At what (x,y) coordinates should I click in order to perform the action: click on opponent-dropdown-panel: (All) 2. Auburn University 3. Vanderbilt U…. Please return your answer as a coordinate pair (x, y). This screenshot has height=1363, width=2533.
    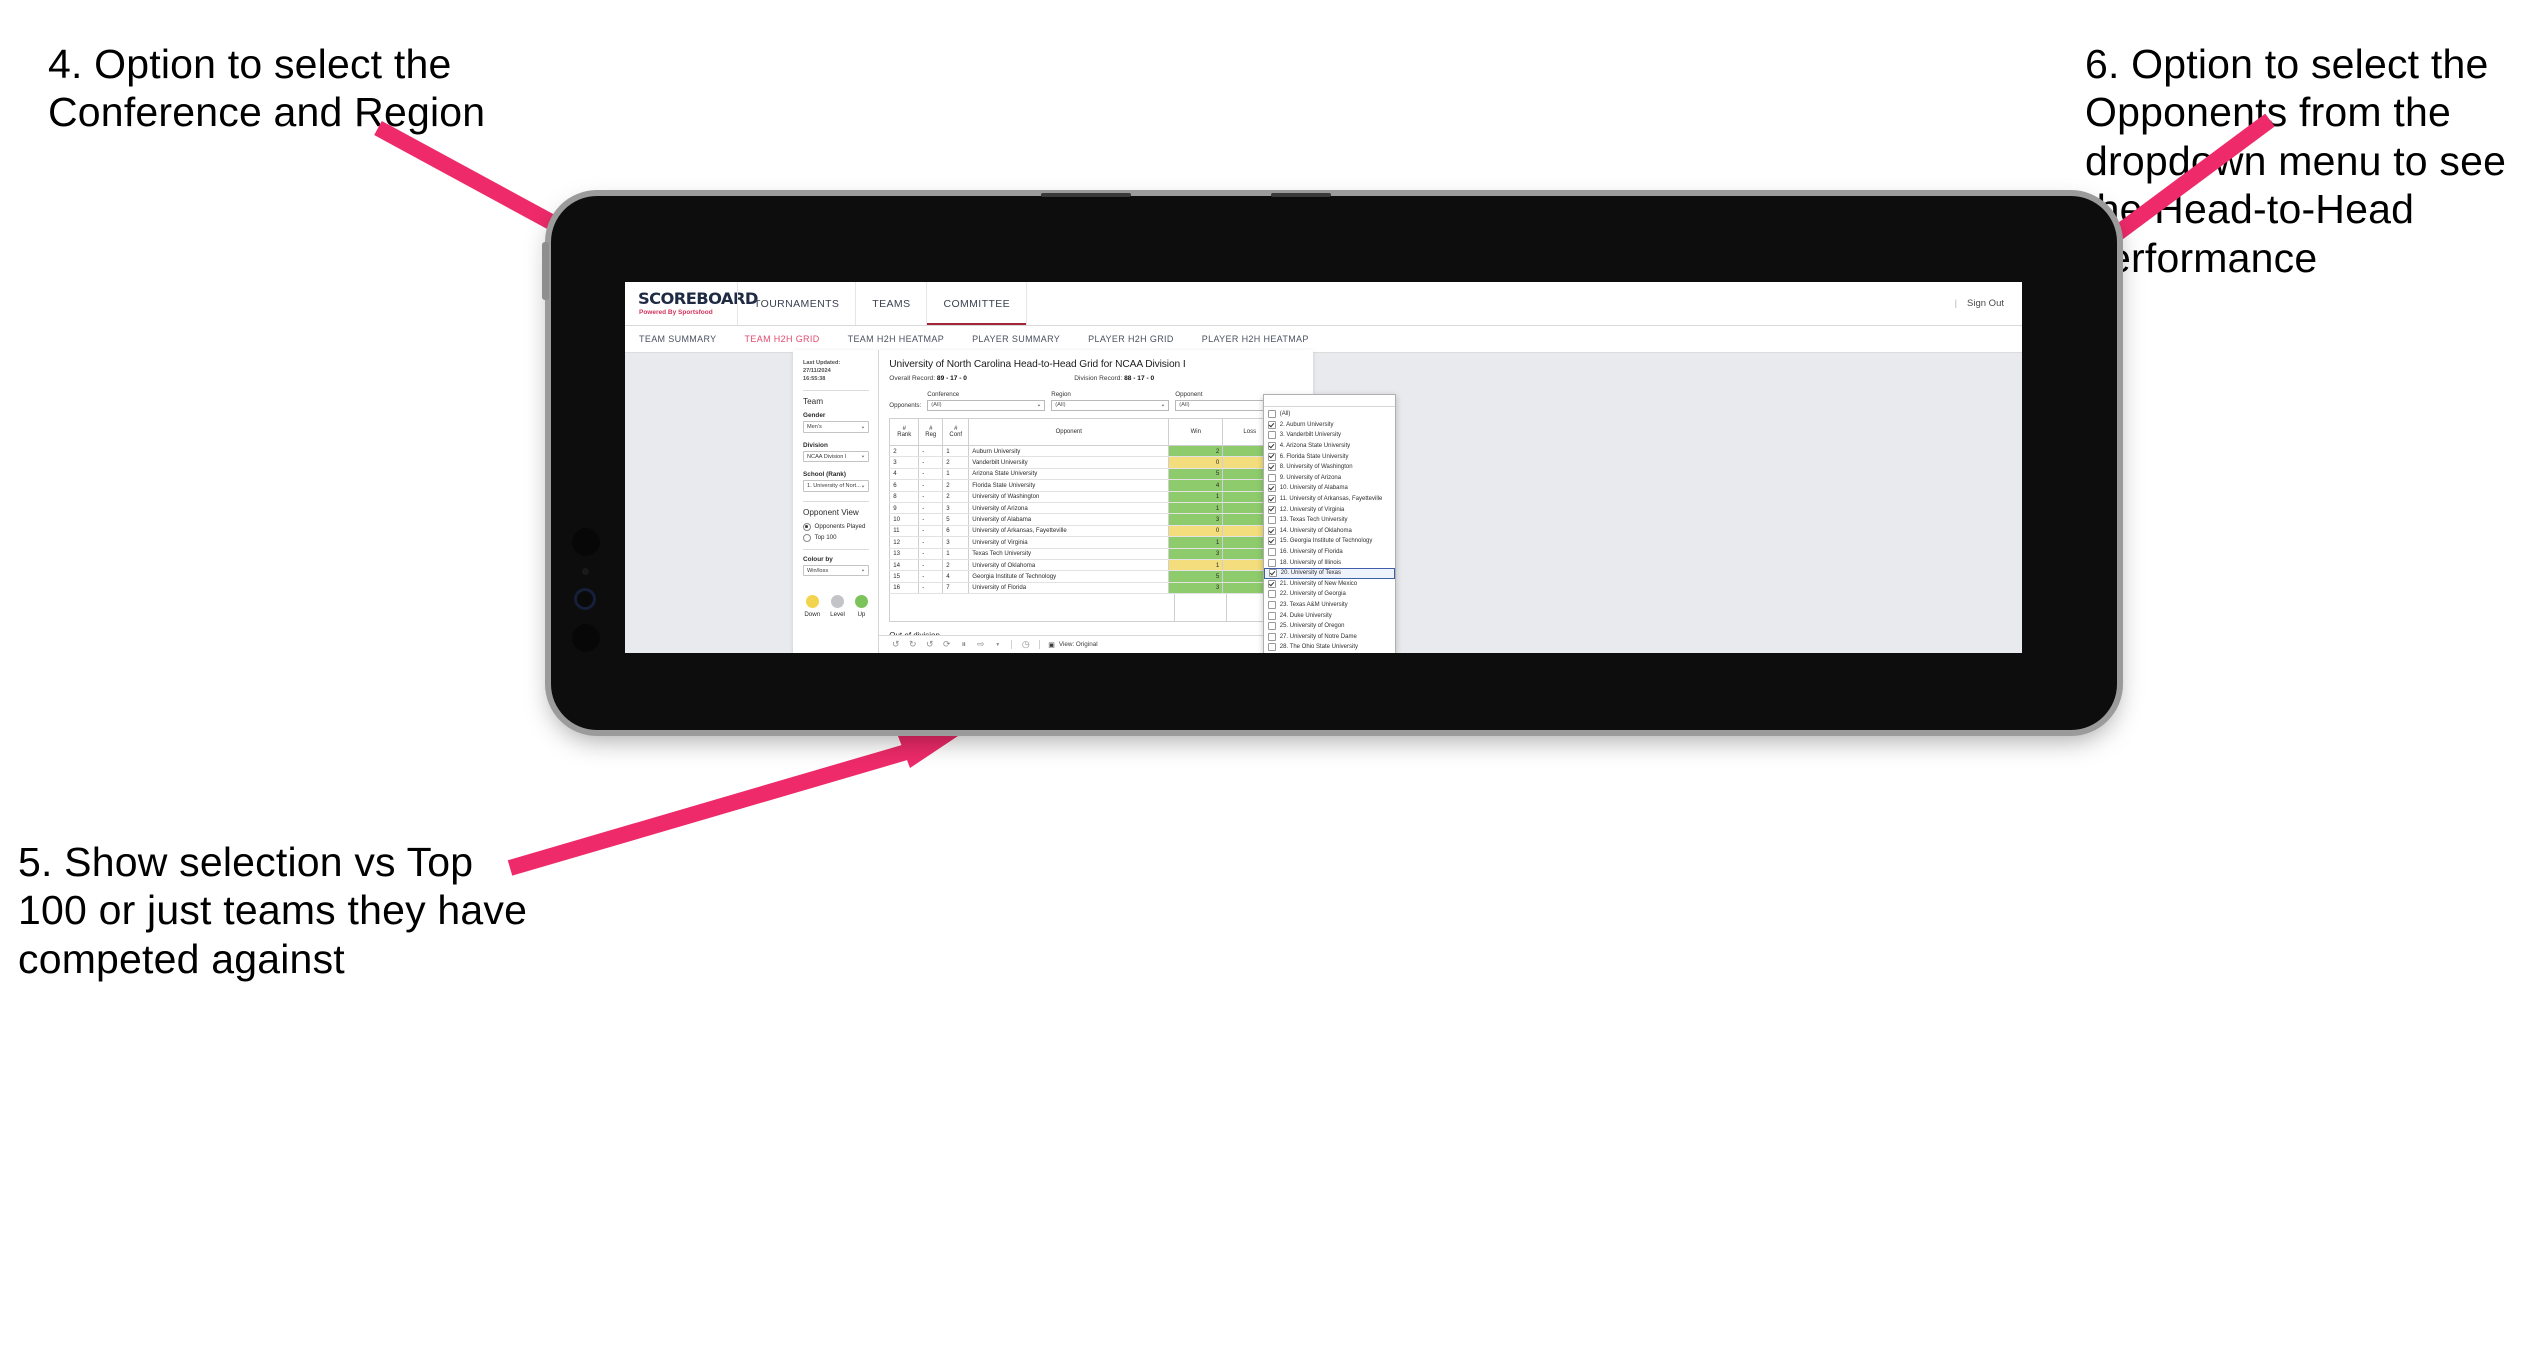
    Looking at the image, I should click on (1330, 523).